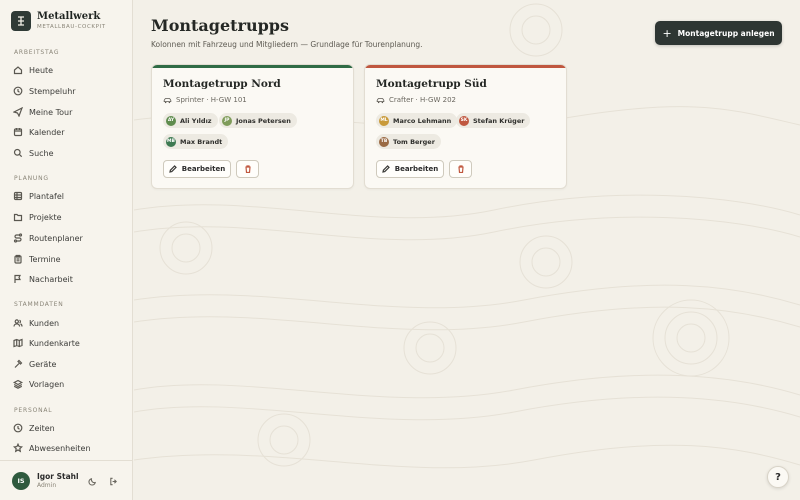 The width and height of the screenshot is (800, 500). Describe the element at coordinates (45, 259) in the screenshot. I see `sidebar-item-label: Termine` at that location.